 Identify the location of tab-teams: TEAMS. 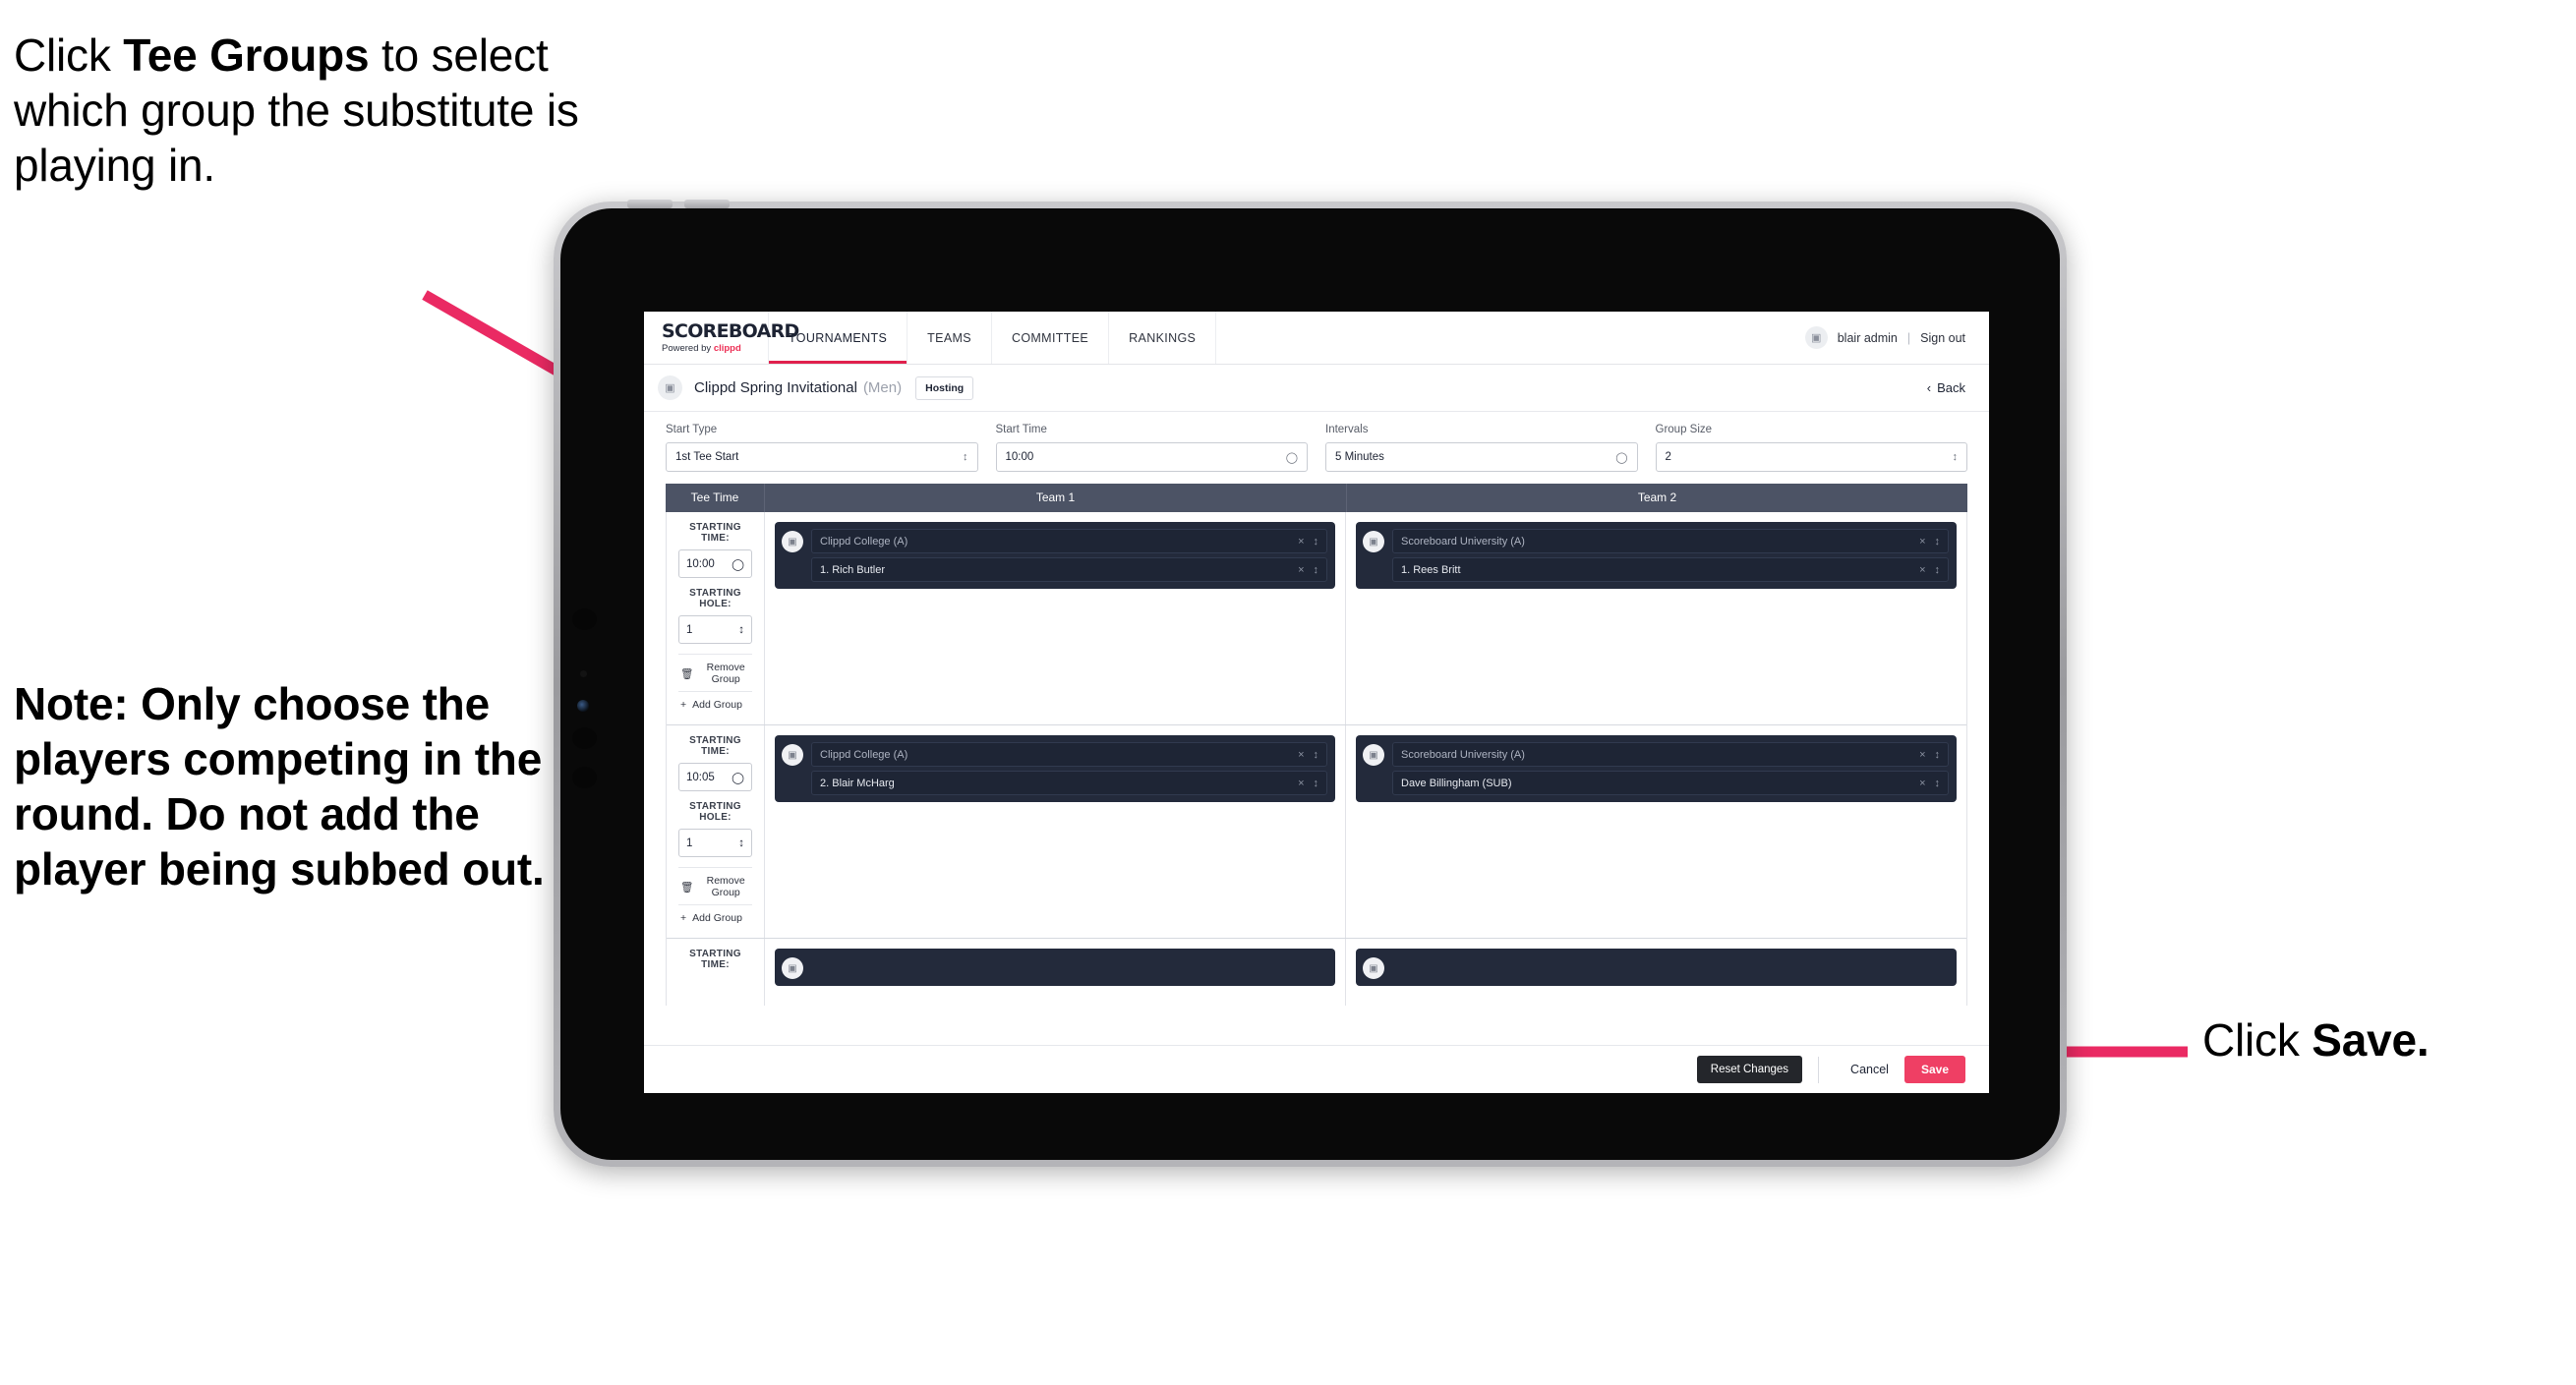
(949, 338).